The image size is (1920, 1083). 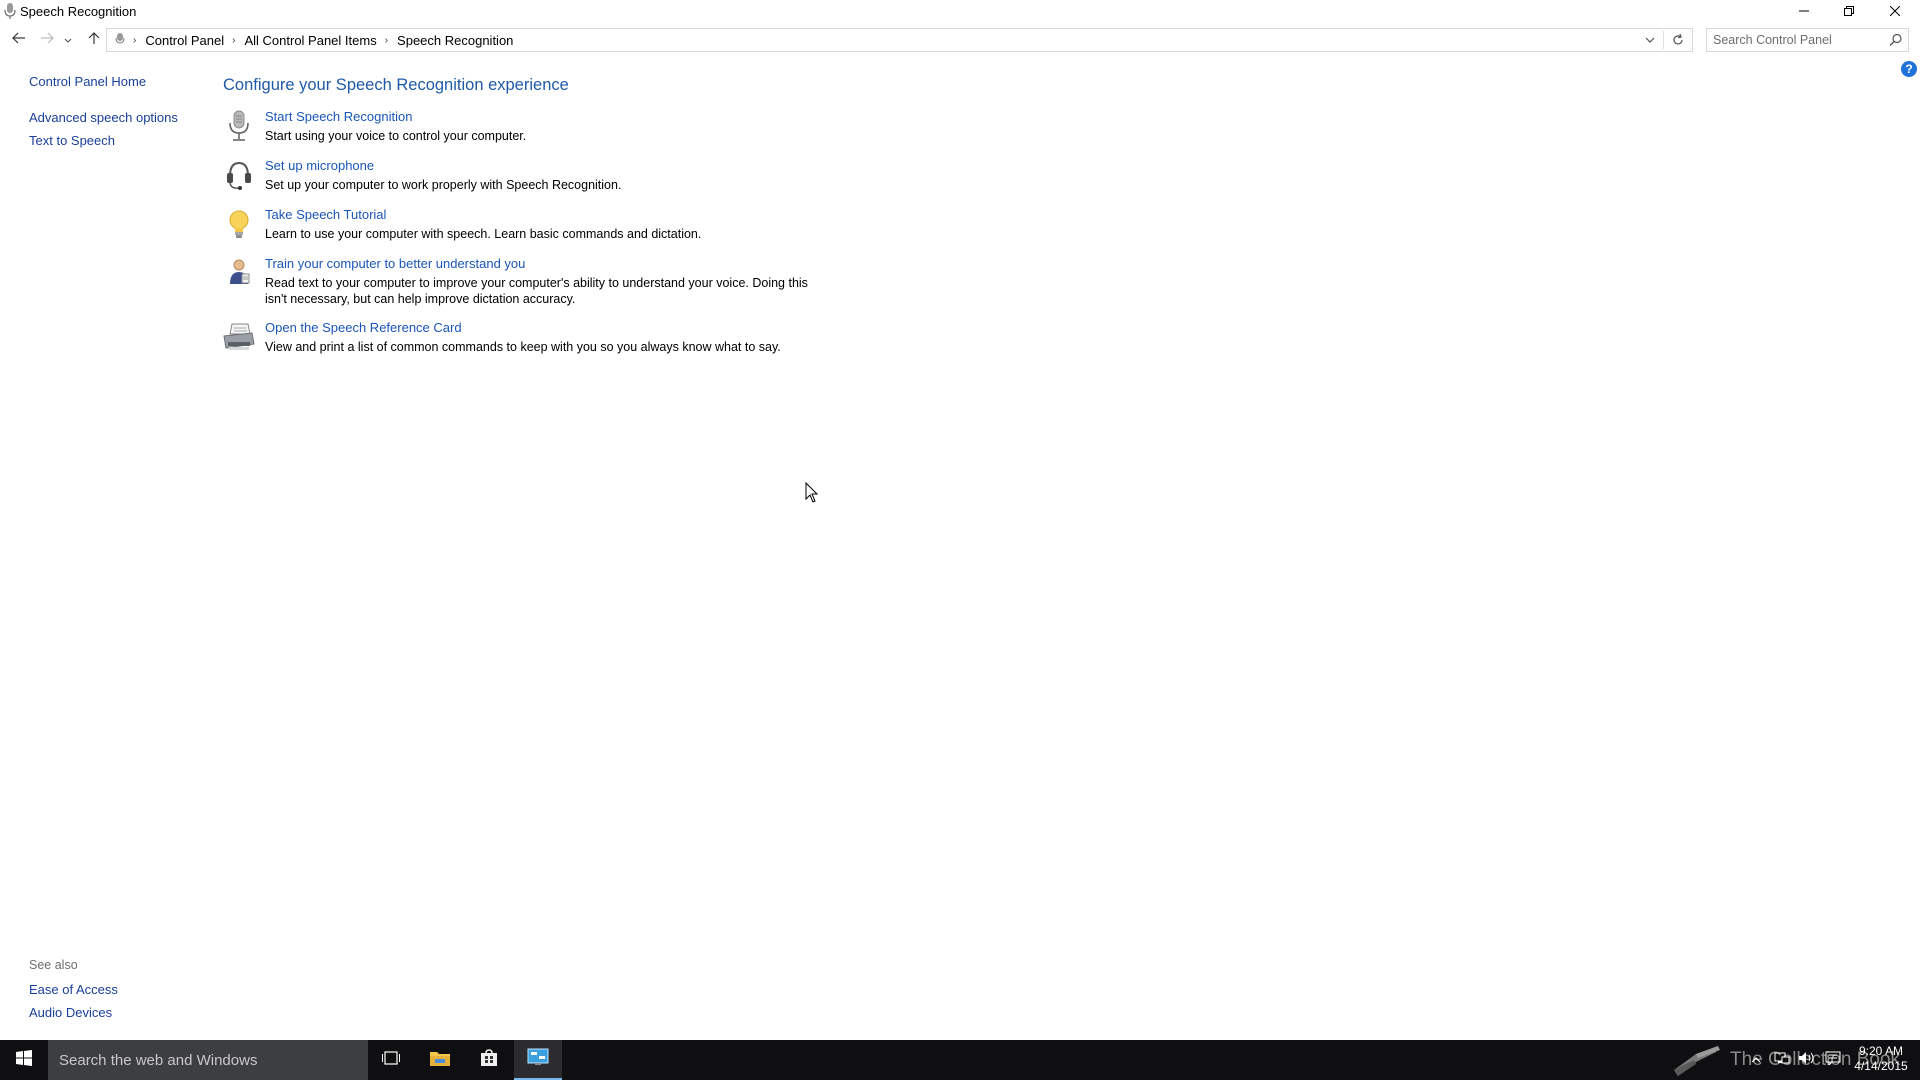 I want to click on start-button, so click(x=24, y=1060).